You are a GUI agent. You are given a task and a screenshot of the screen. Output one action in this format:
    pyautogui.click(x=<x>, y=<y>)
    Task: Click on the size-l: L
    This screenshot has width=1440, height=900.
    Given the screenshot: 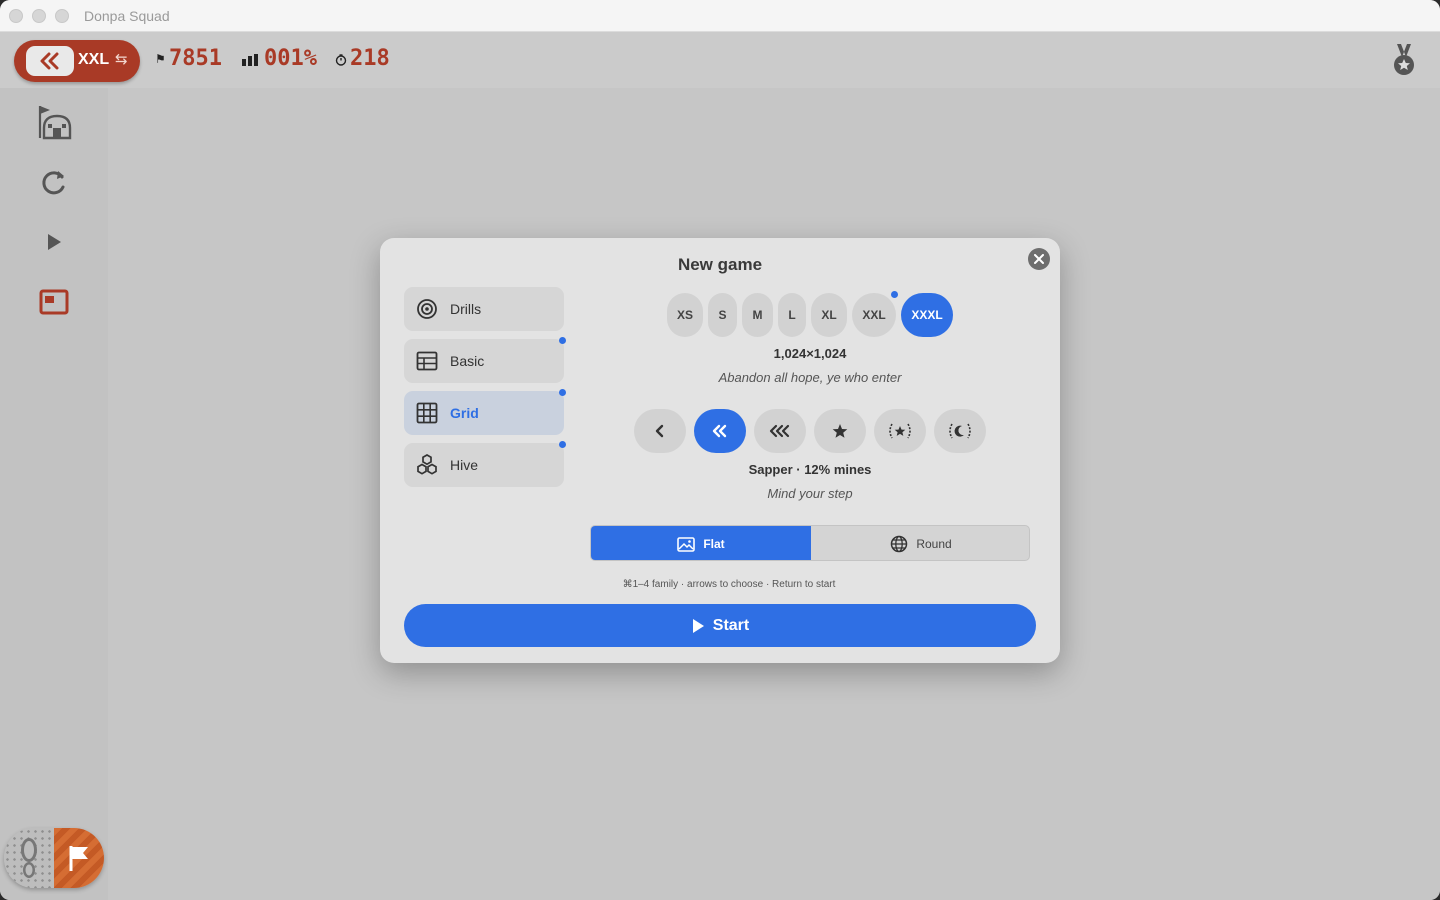 What is the action you would take?
    pyautogui.click(x=792, y=315)
    